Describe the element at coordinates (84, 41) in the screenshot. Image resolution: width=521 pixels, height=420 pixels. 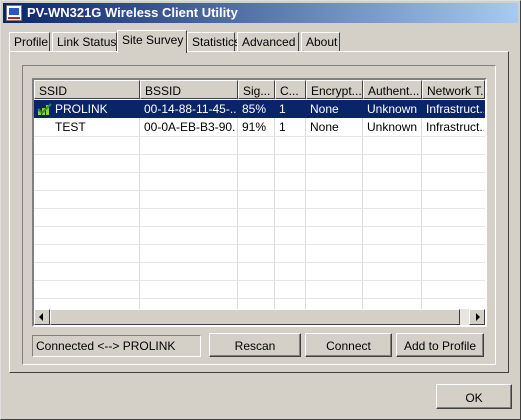
I see `tab-link-status: Link Status` at that location.